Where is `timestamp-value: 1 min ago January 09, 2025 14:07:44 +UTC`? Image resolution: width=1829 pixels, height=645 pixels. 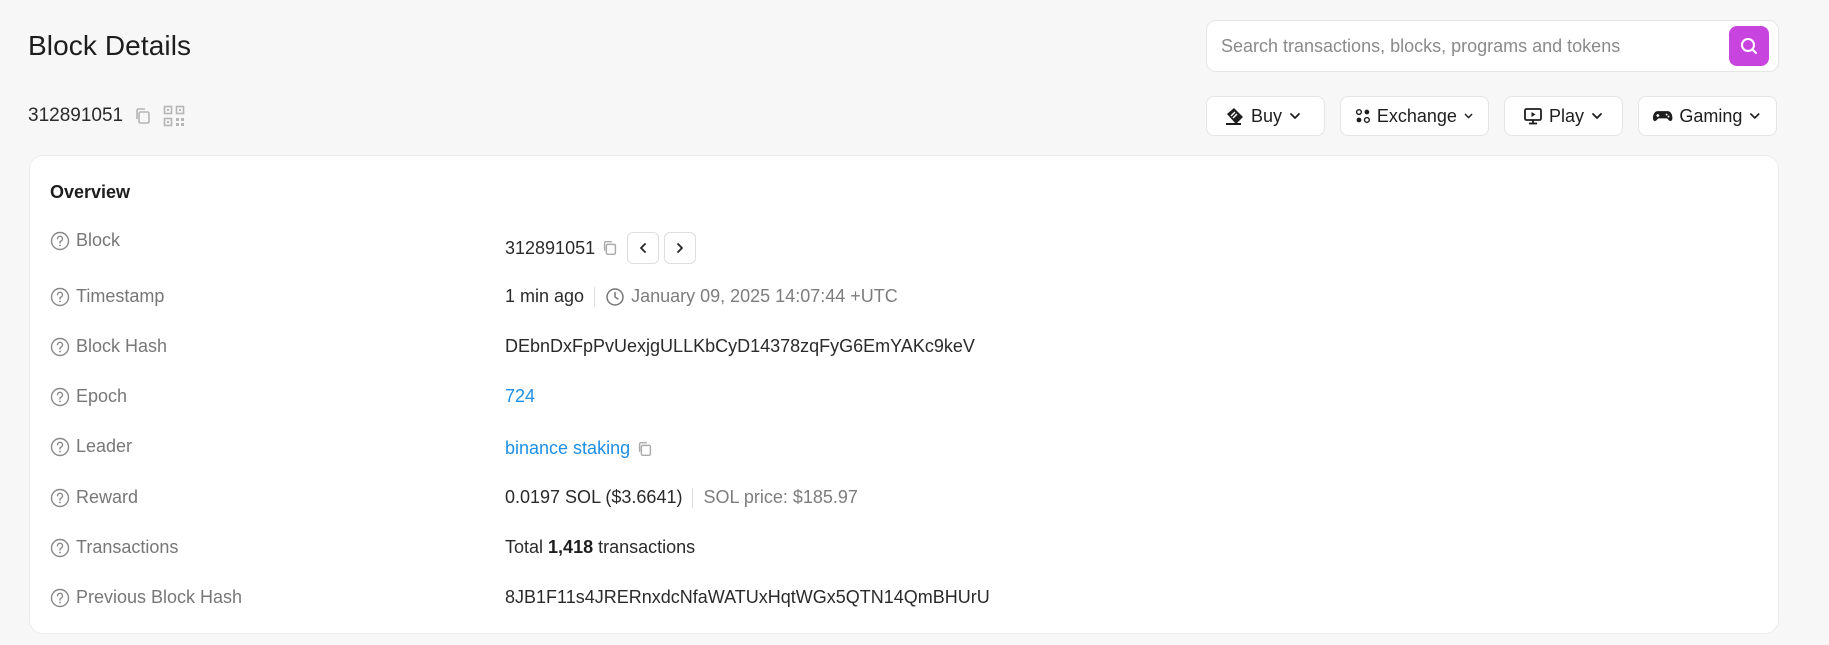 timestamp-value: 1 min ago January 09, 2025 14:07:44 +UTC is located at coordinates (701, 296).